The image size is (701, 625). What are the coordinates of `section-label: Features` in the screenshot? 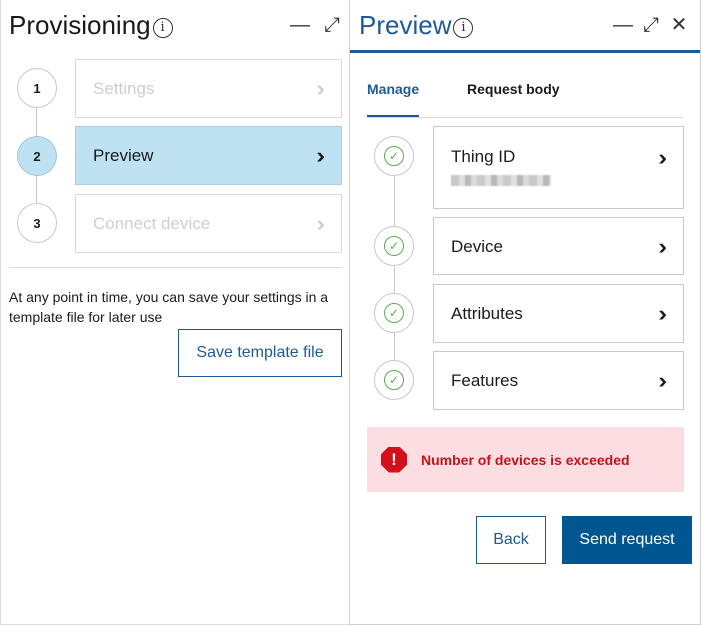 It's located at (485, 380).